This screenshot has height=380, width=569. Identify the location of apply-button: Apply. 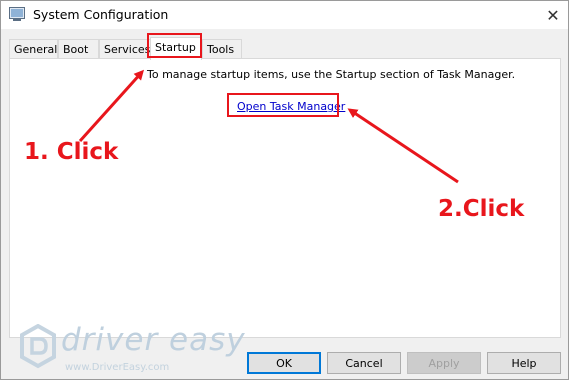
(444, 363).